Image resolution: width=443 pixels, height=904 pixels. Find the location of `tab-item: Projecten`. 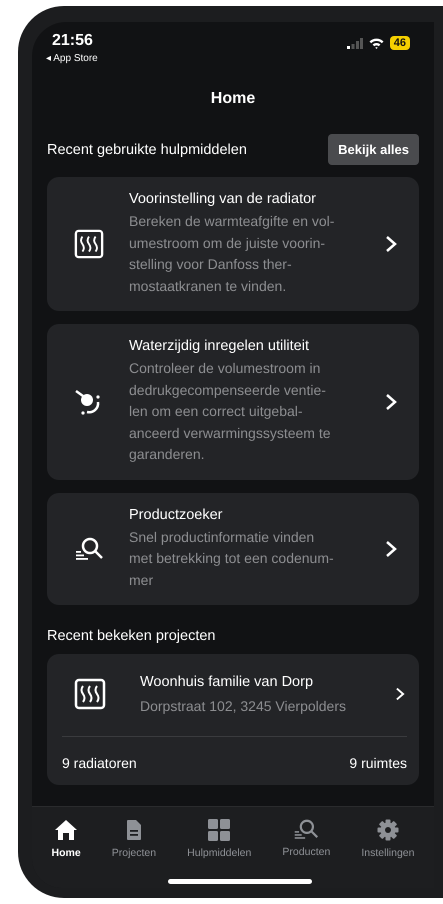

tab-item: Projecten is located at coordinates (134, 851).